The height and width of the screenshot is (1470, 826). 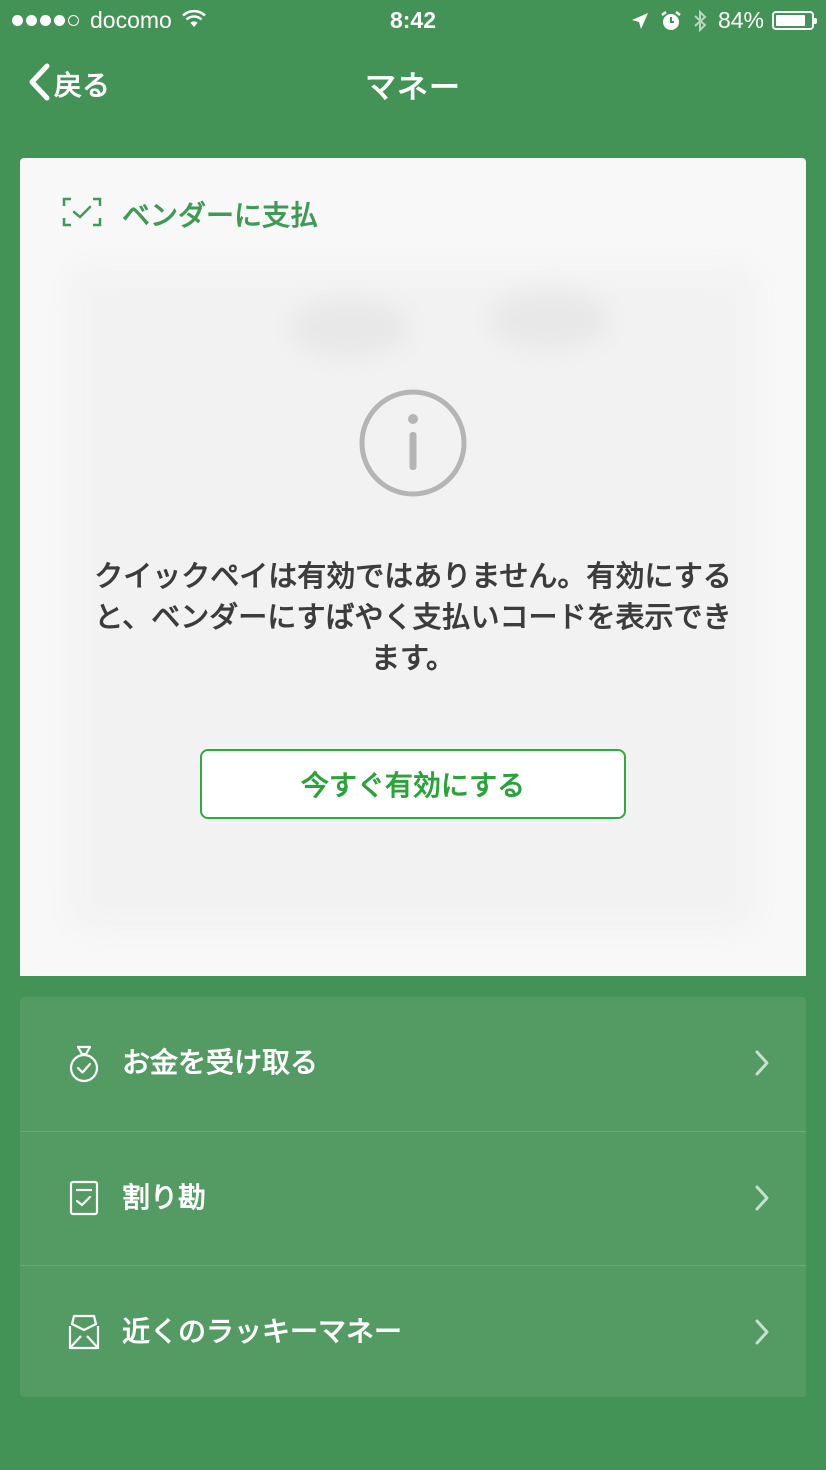 I want to click on pay-vendor-label: ベンダーに支払, so click(x=220, y=215).